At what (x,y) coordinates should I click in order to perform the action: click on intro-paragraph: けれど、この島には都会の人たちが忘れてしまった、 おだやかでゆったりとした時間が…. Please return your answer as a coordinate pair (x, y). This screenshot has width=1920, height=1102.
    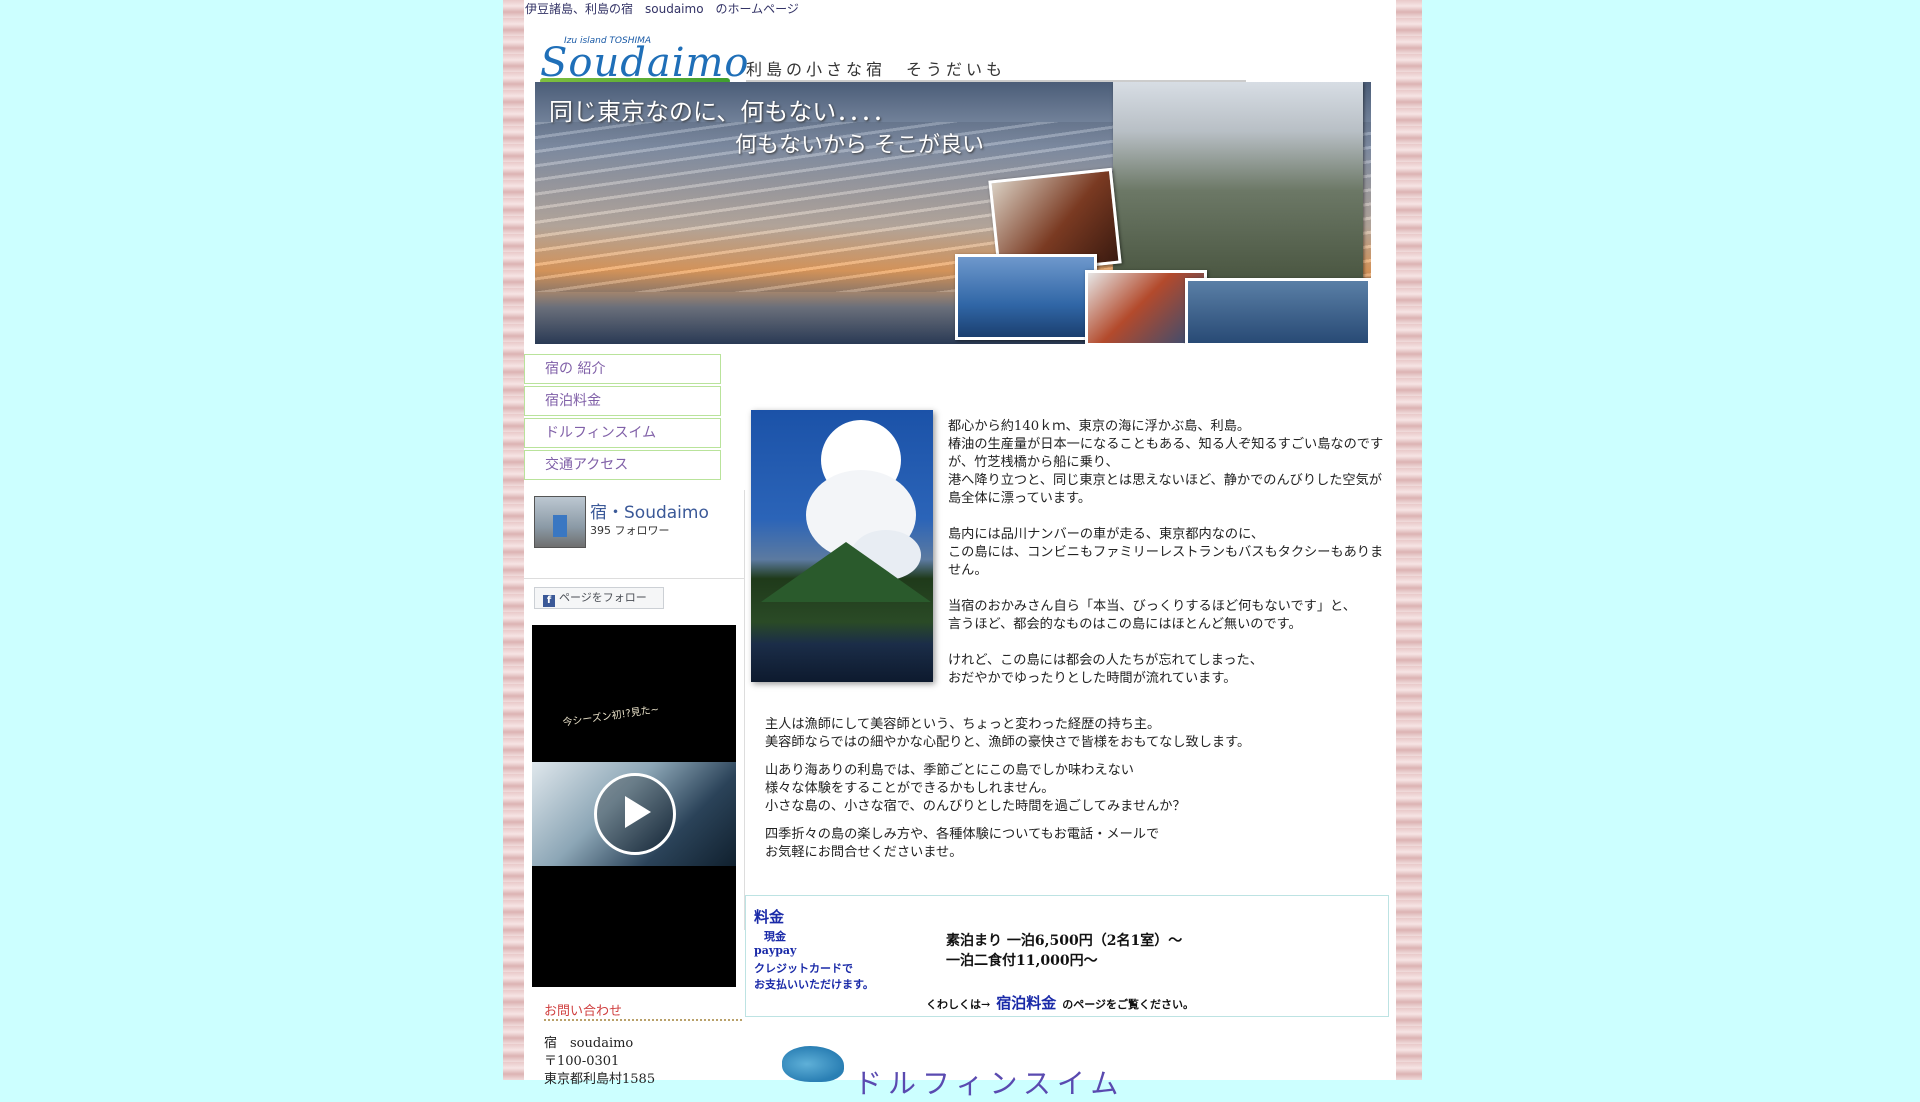
    Looking at the image, I should click on (1105, 669).